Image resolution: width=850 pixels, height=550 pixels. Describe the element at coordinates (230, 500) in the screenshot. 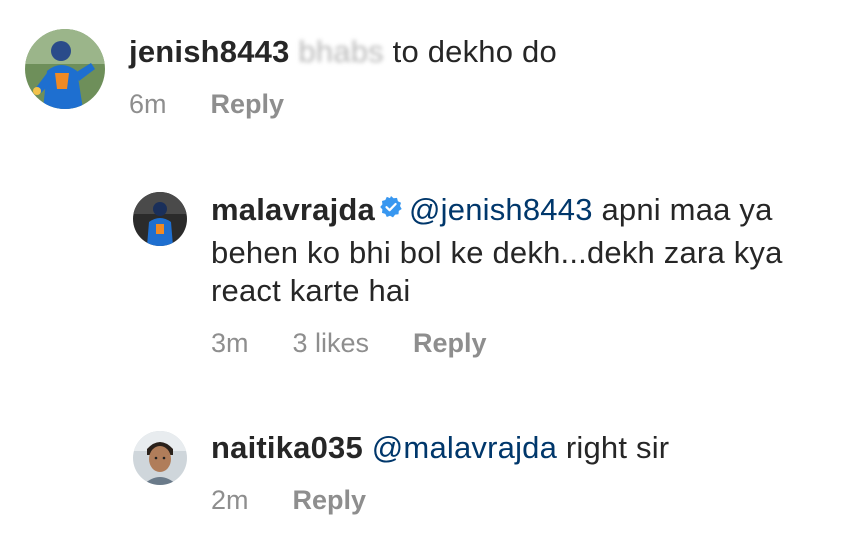

I see `comment-time: 2m` at that location.